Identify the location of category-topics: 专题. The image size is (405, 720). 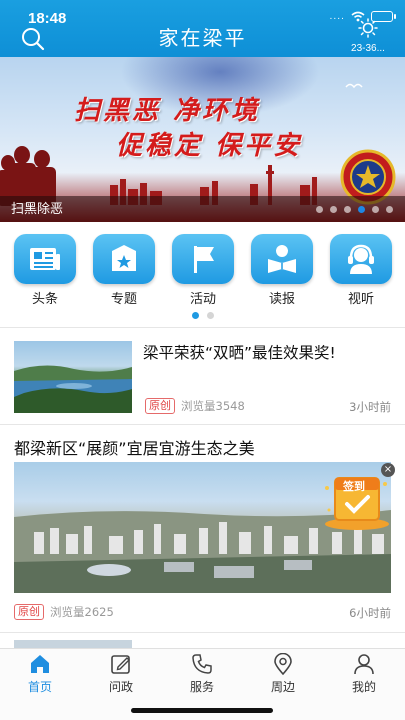
(124, 270).